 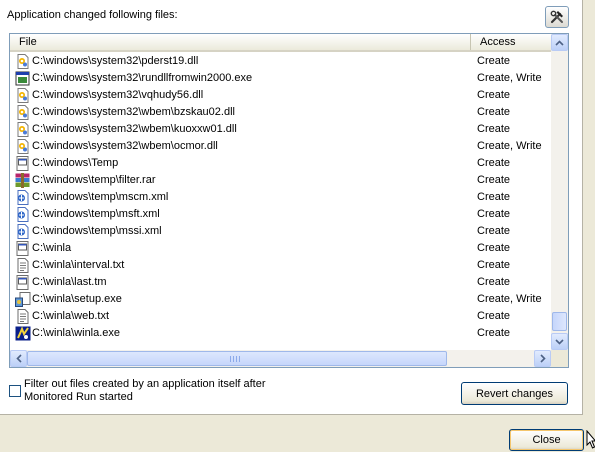 I want to click on file-path: C:\windows\temp\mssi.xml, so click(x=97, y=231).